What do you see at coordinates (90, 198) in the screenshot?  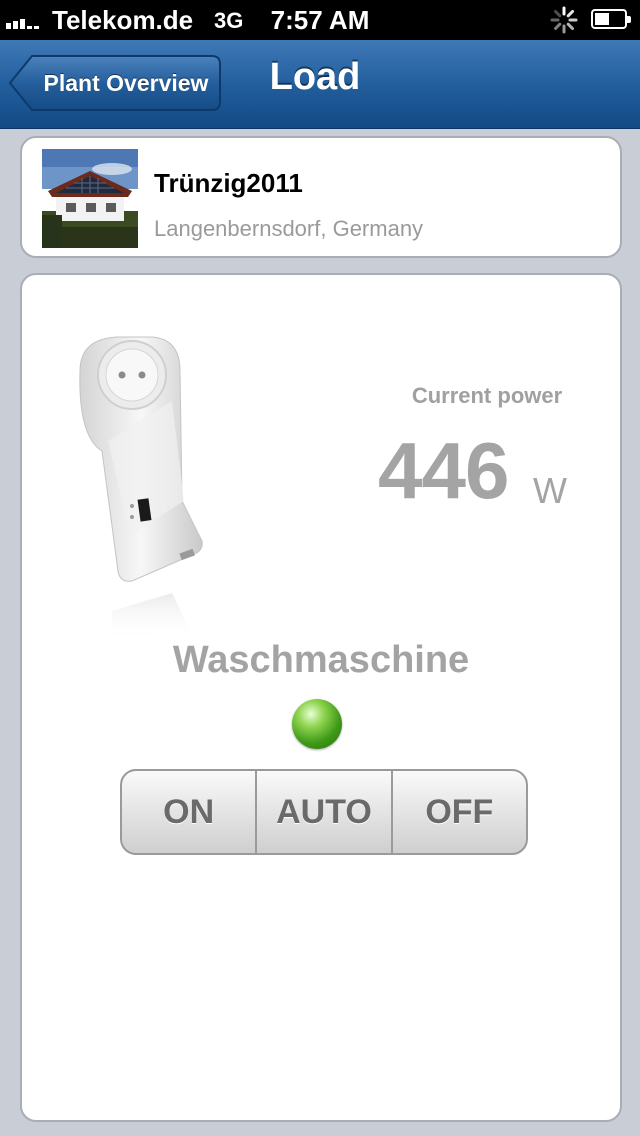 I see `plant-thumbnail` at bounding box center [90, 198].